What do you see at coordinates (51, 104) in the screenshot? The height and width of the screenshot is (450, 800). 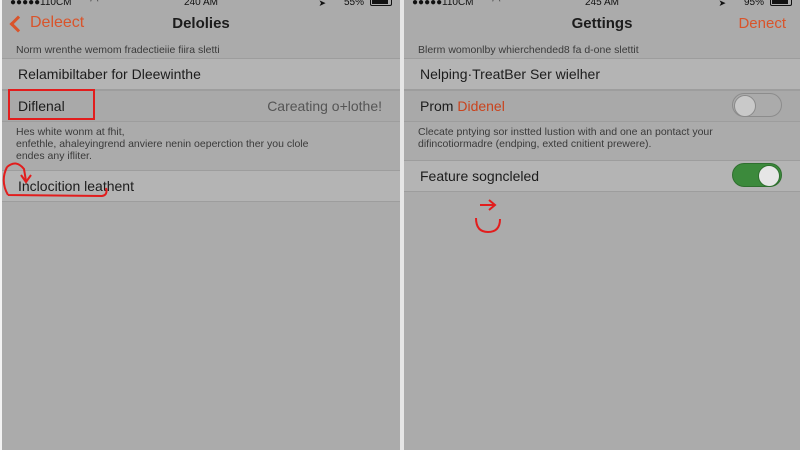 I see `annotation-highlight-box` at bounding box center [51, 104].